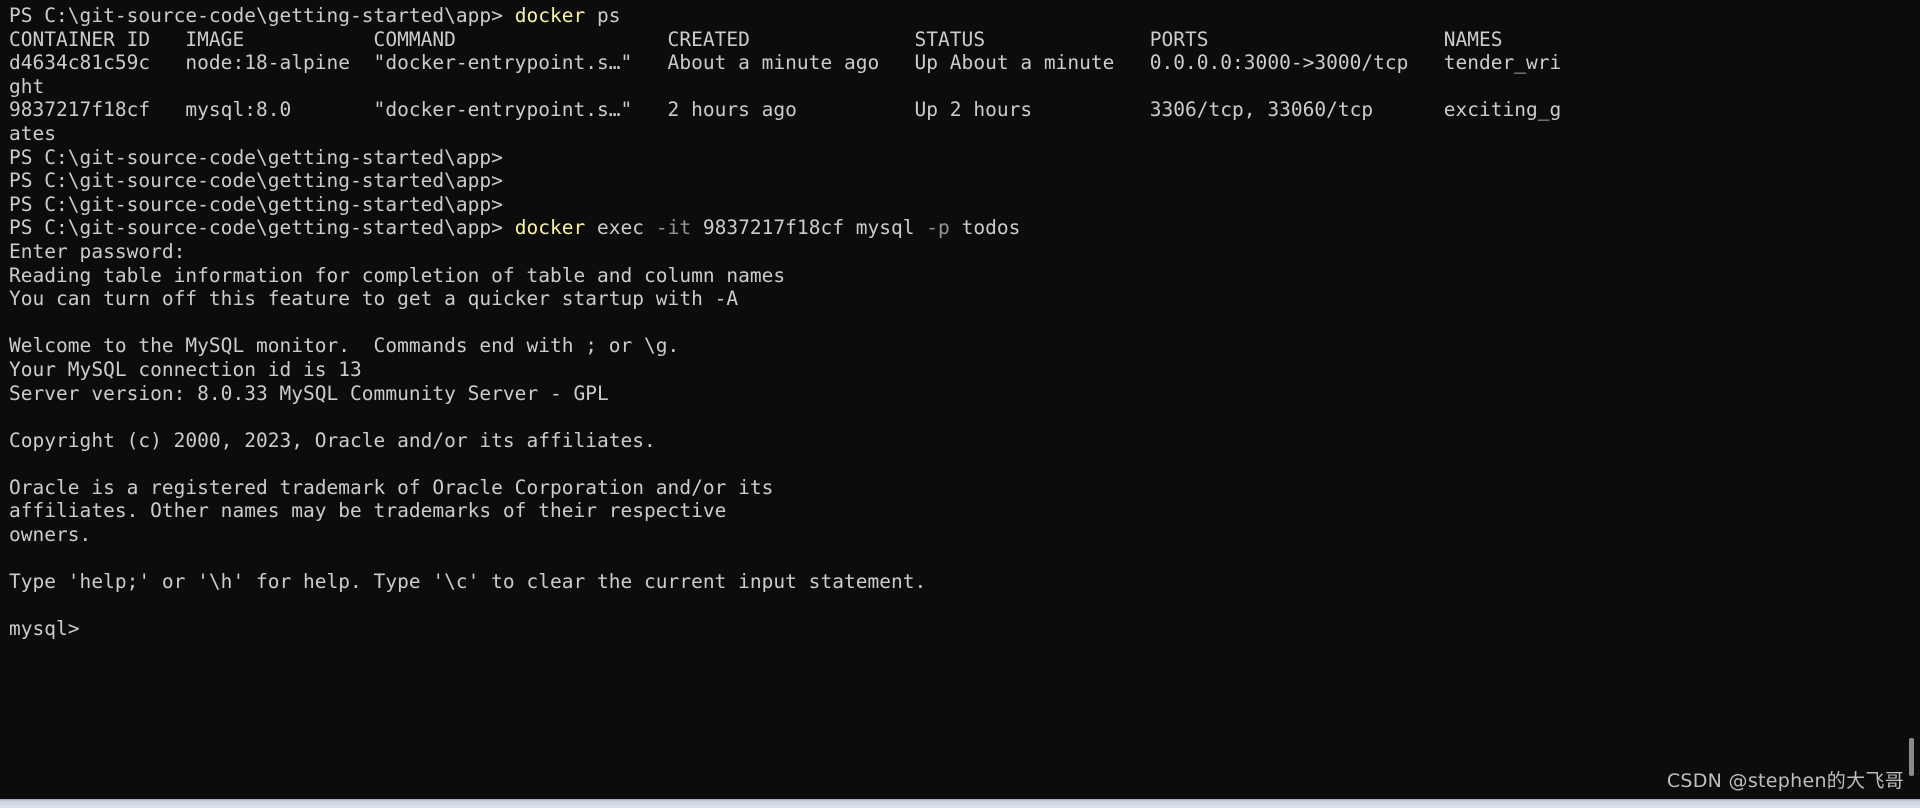  I want to click on line-23-trademark-3: owners., so click(964, 535).